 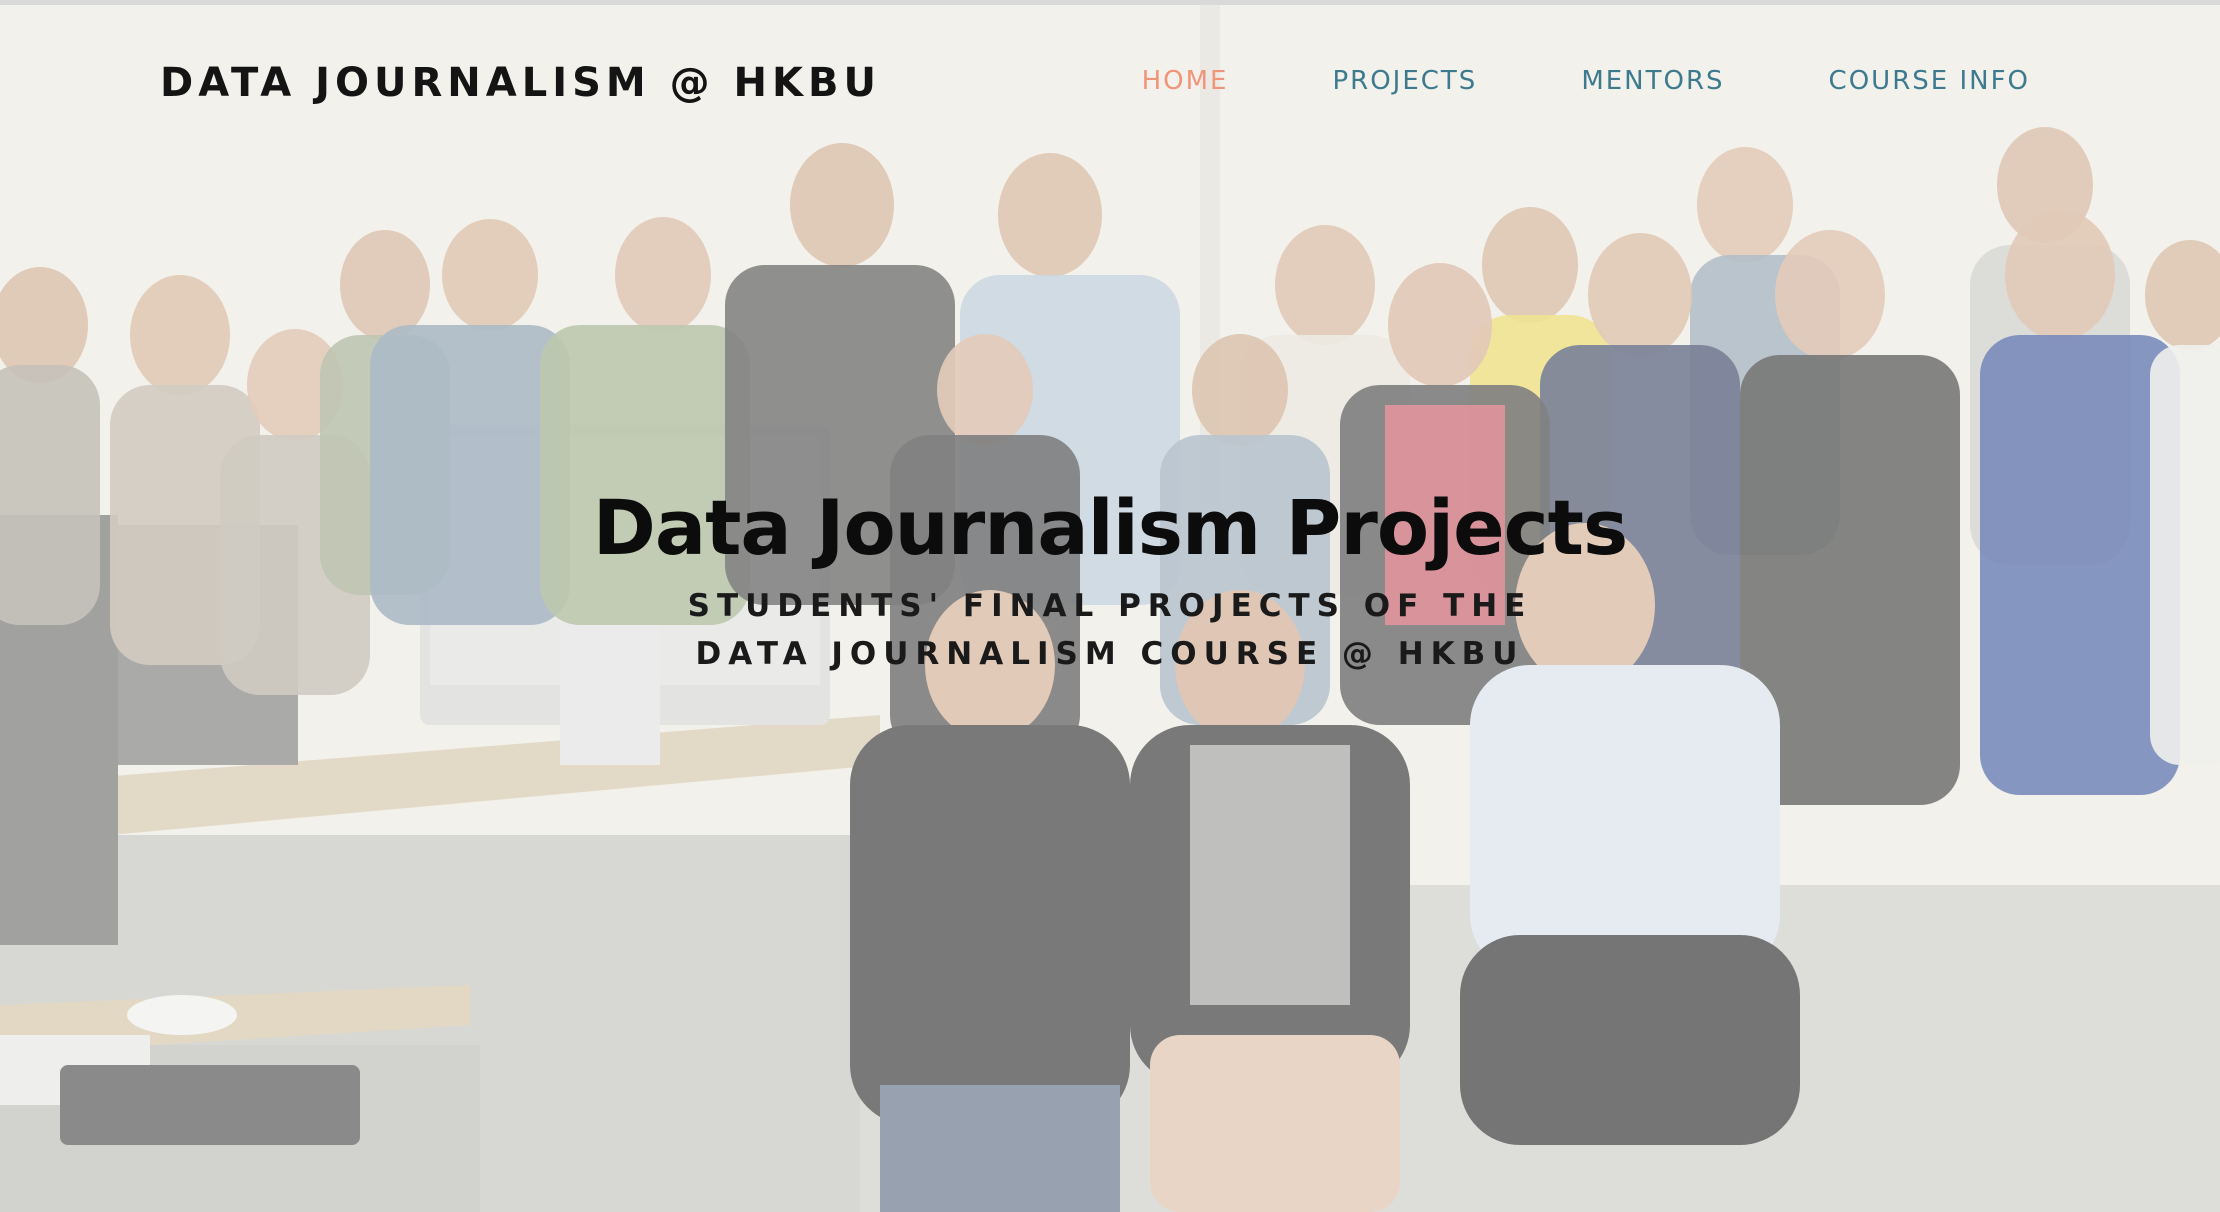 I want to click on nav-link-home: HOME, so click(x=1185, y=81).